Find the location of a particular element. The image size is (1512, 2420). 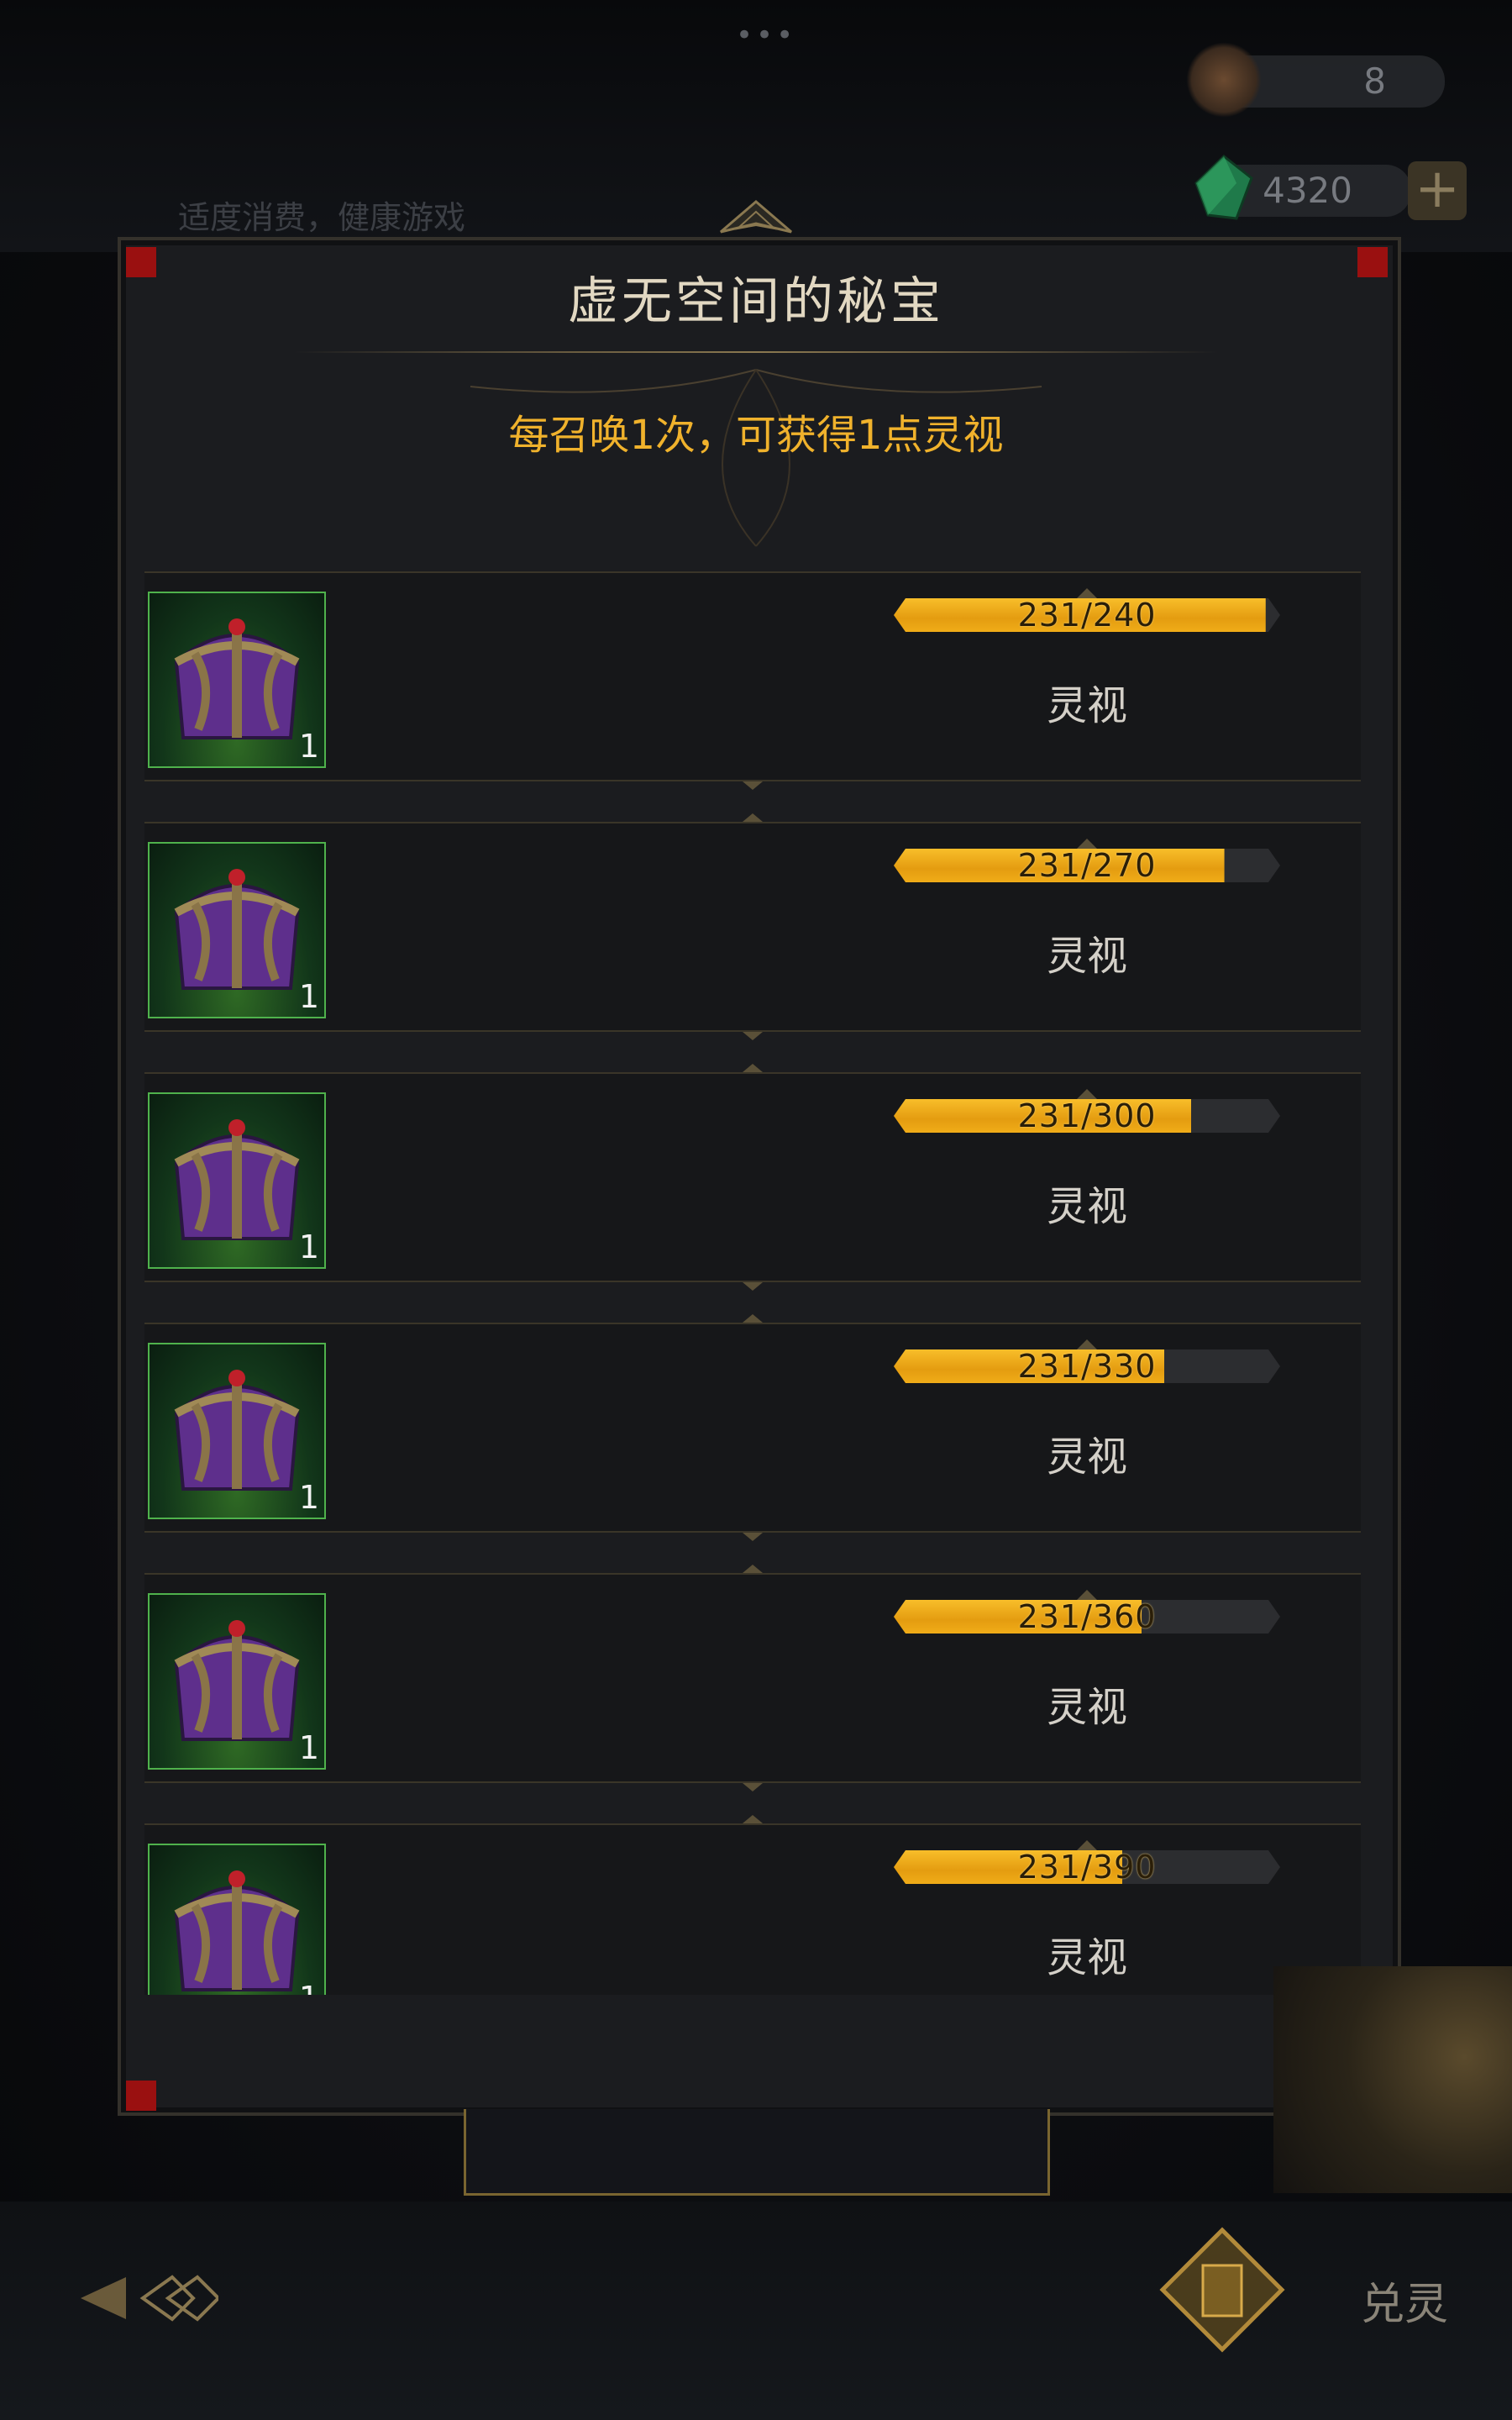

progress-bar: 231/390 is located at coordinates (1087, 1863).